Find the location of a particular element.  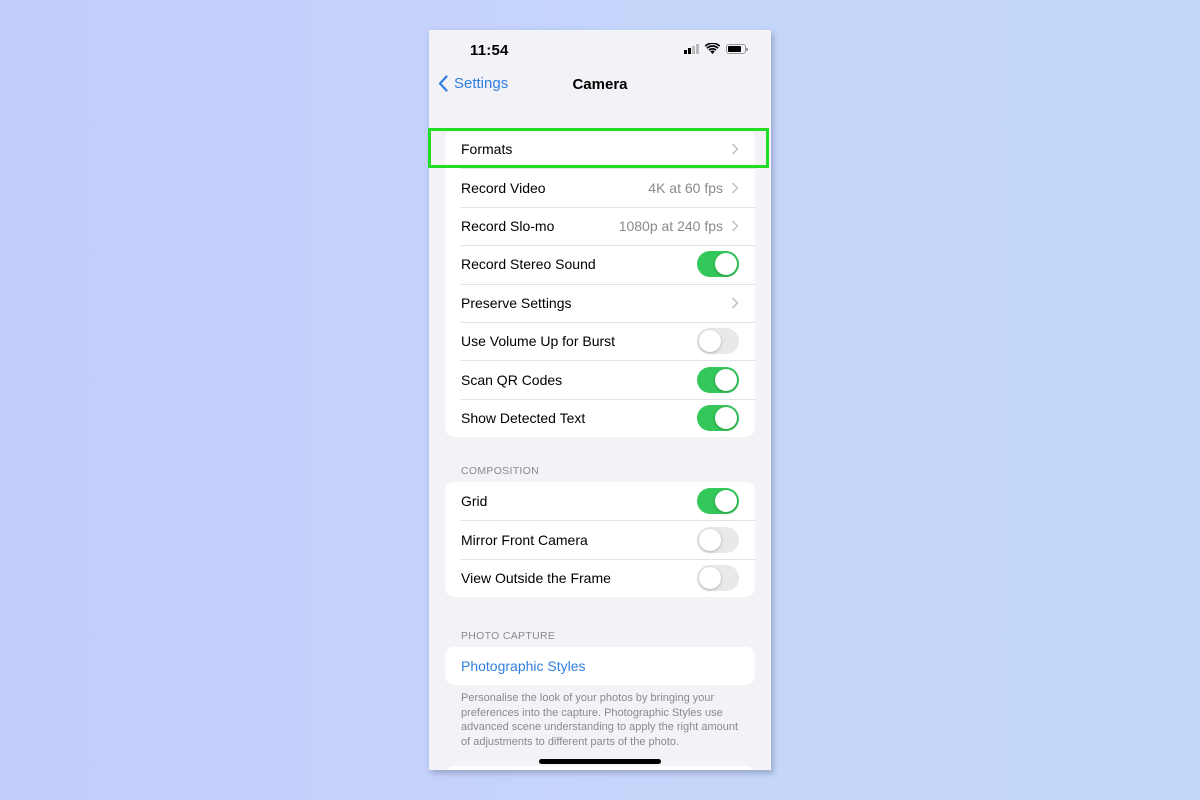

row-label: Use Volume Up for Burst is located at coordinates (538, 341).